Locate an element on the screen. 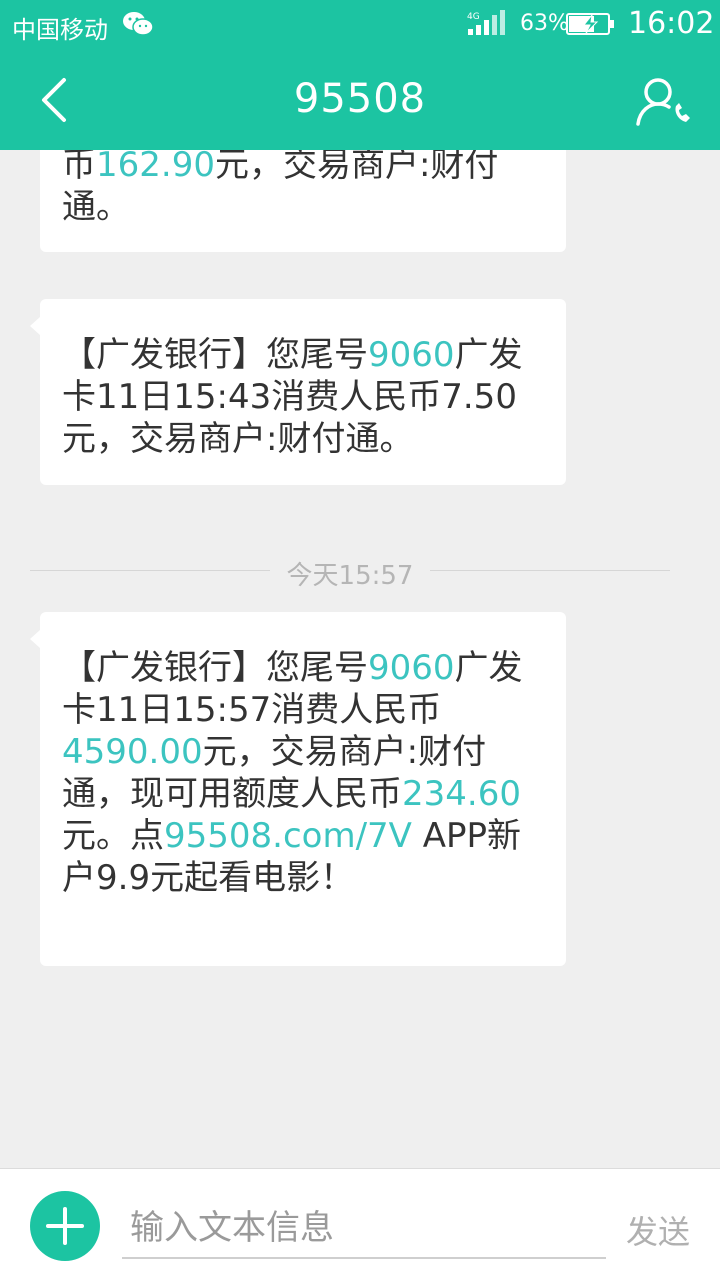 The image size is (720, 1280). network-type: 4G is located at coordinates (473, 17).